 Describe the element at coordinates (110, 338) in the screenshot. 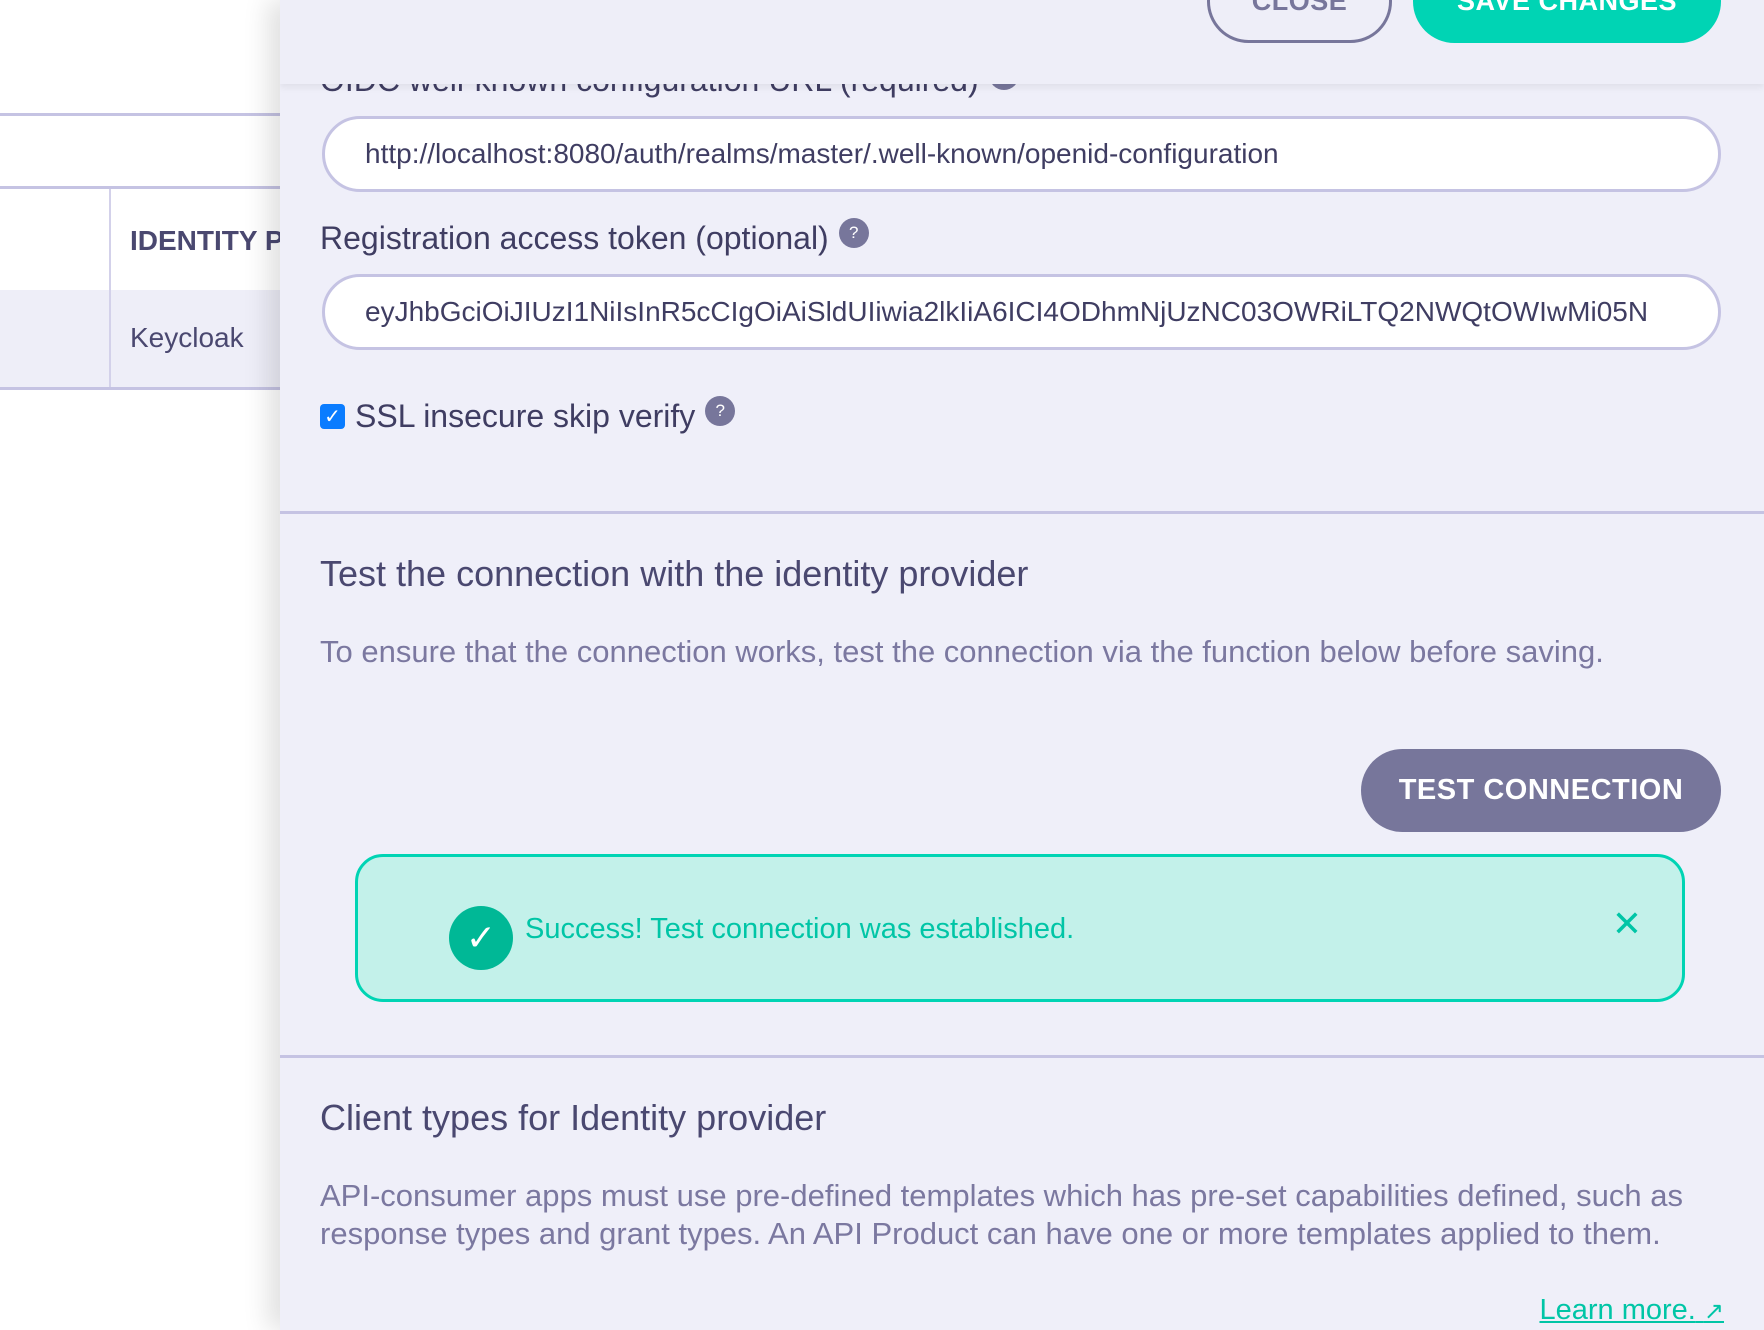

I see `column-divider` at that location.